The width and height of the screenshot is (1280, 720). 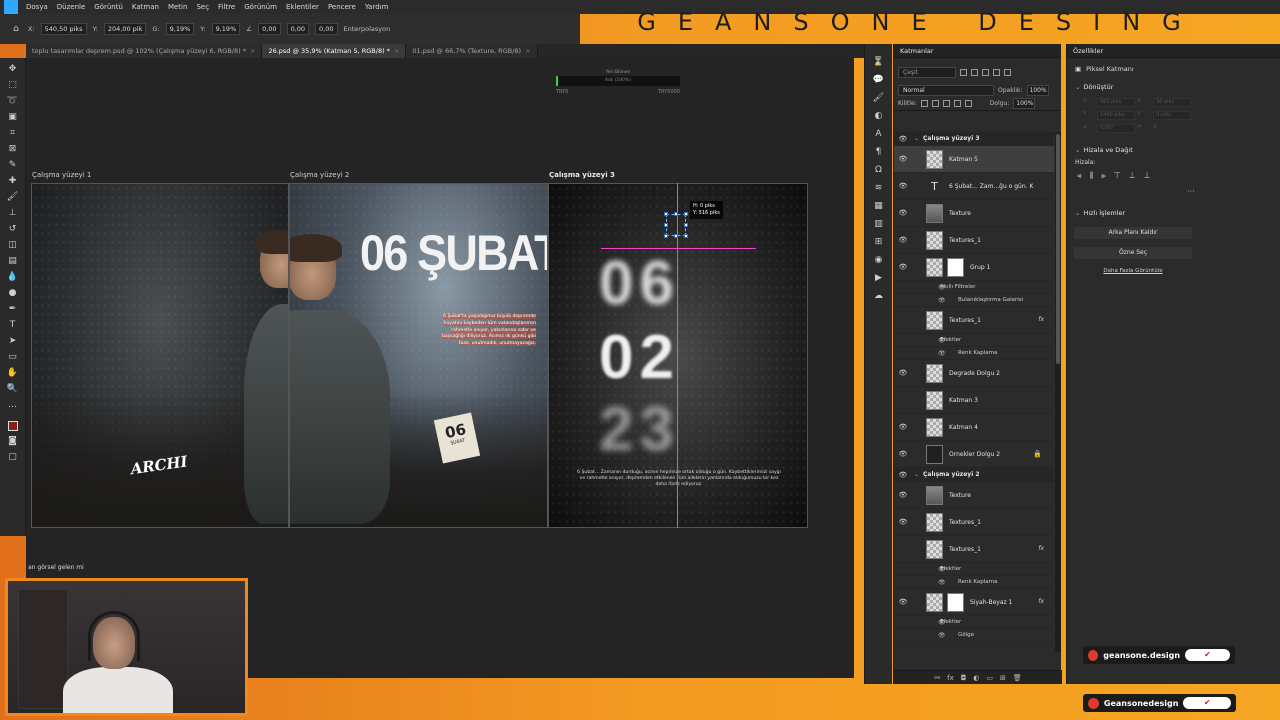 I want to click on layer-row: Katman 3, so click(x=974, y=400).